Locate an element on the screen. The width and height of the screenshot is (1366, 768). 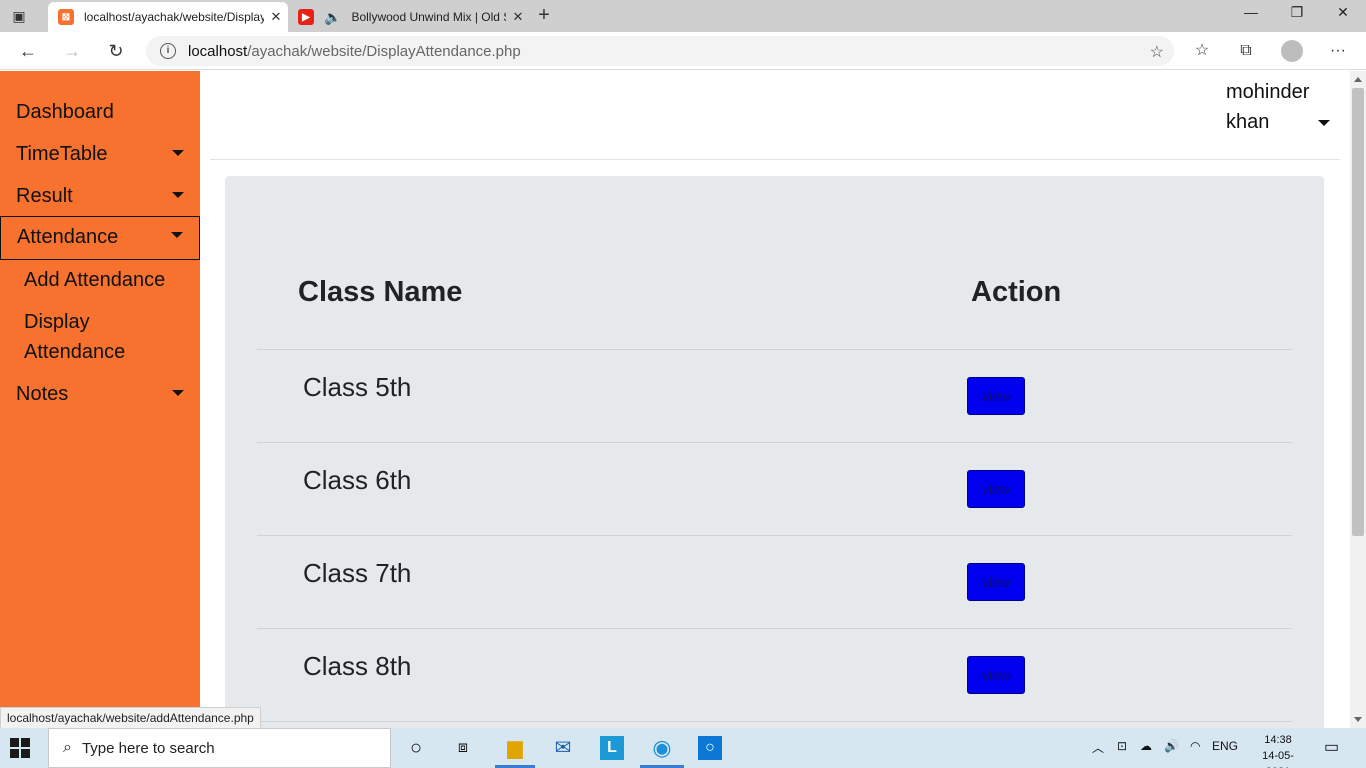
add-favorite-icon: ☆ is located at coordinates (1157, 52).